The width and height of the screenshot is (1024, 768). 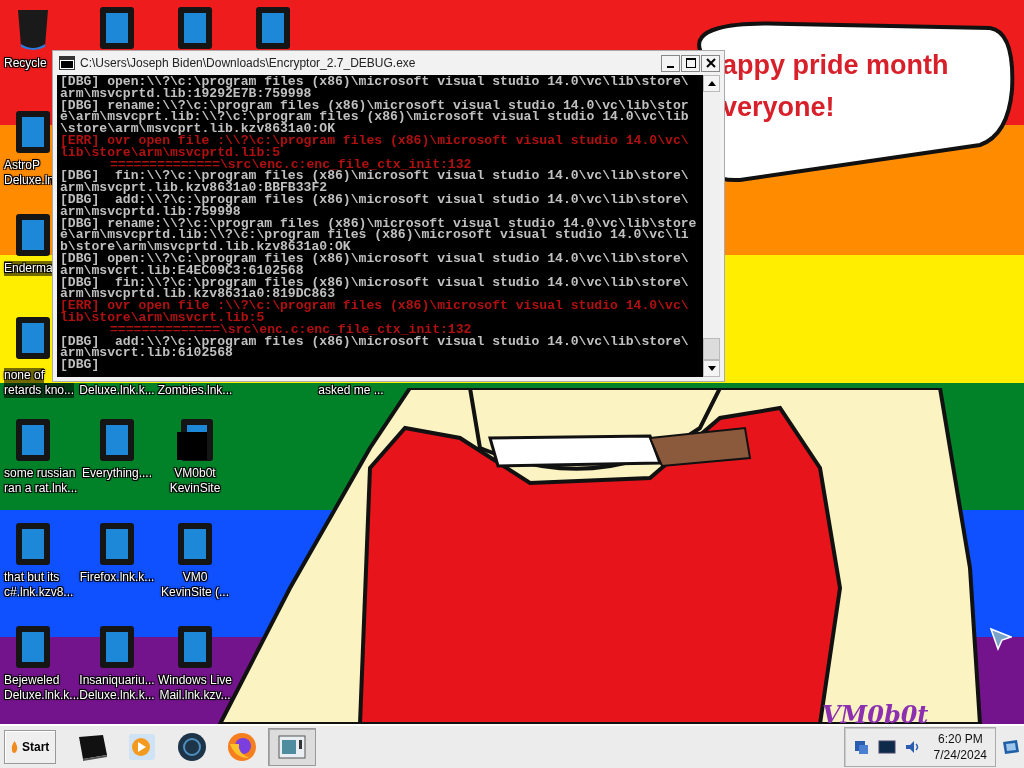 What do you see at coordinates (14, 747) in the screenshot?
I see `flame-icon` at bounding box center [14, 747].